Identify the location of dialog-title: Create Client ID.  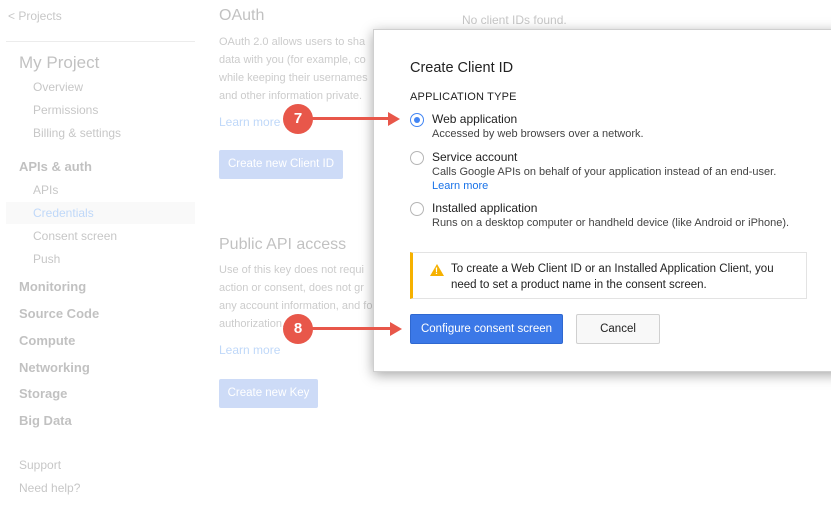
(462, 68).